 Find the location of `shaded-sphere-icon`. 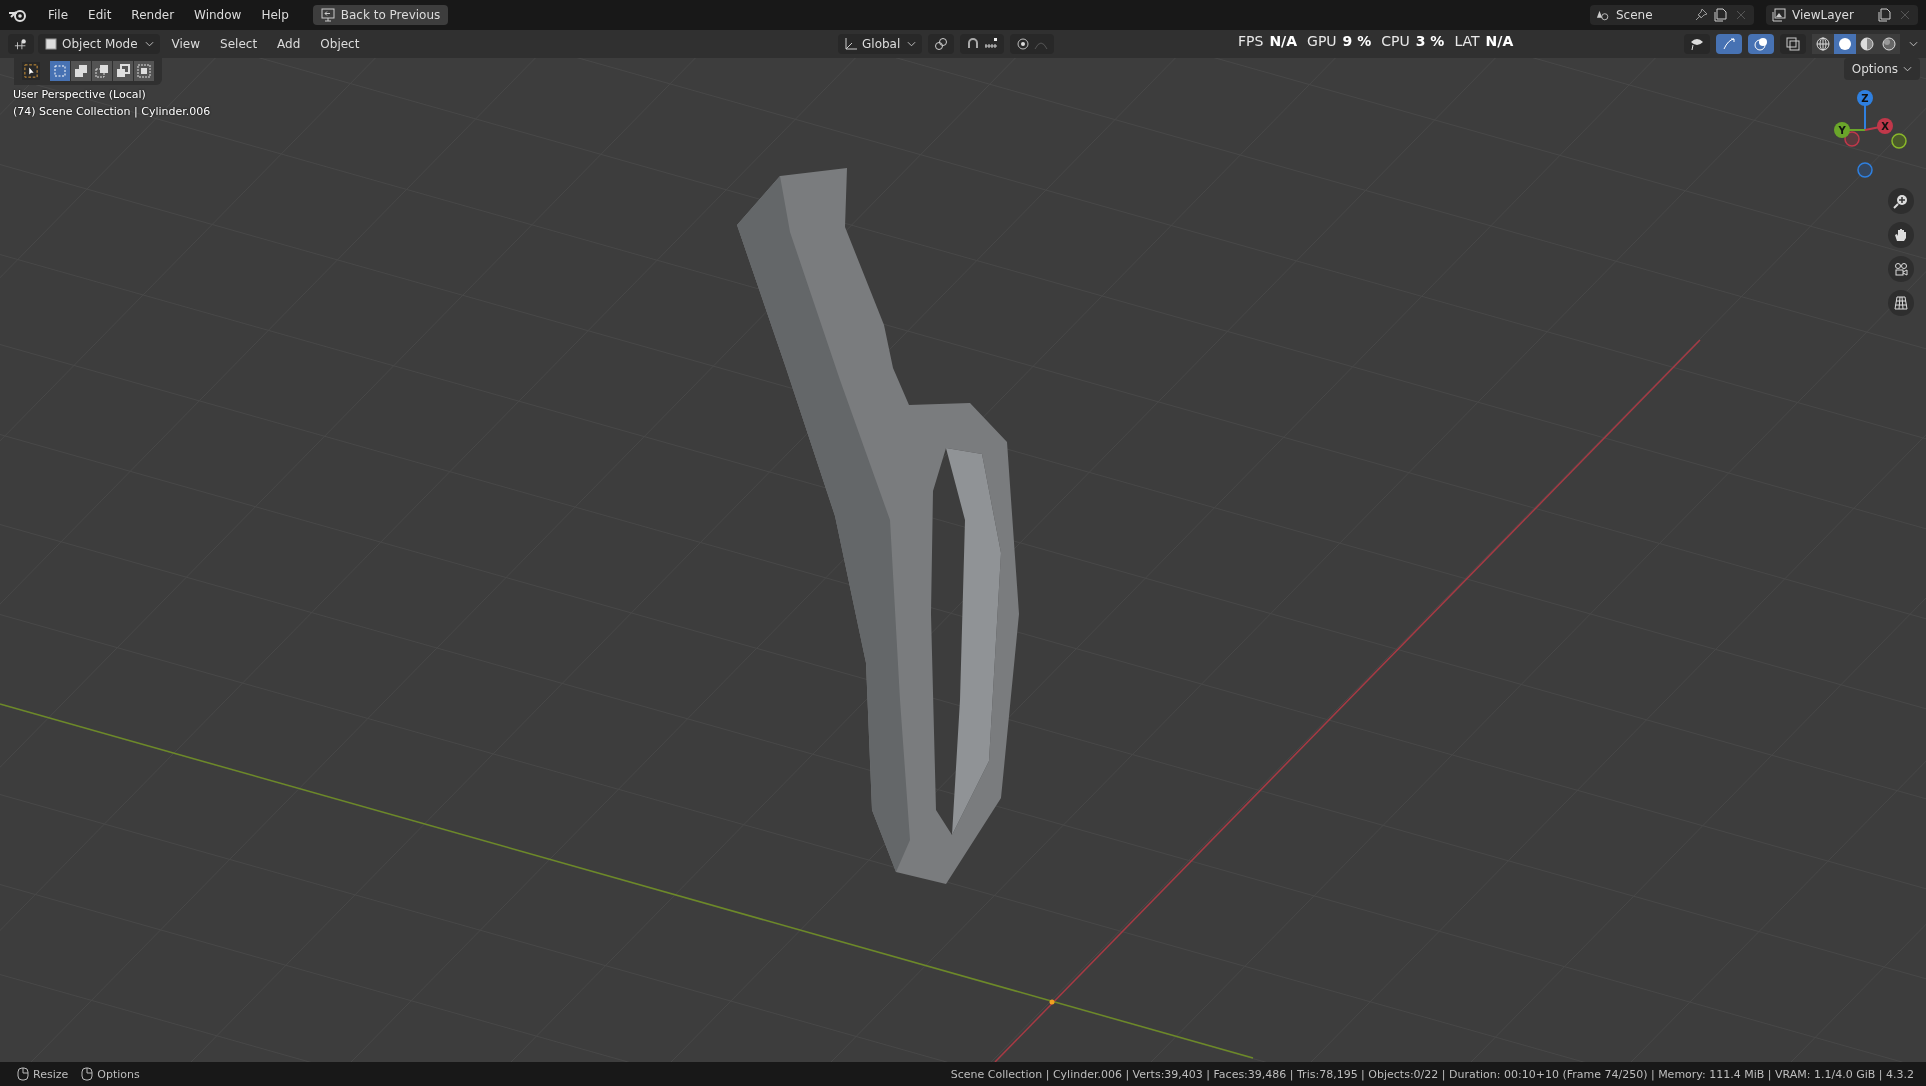

shaded-sphere-icon is located at coordinates (1889, 44).